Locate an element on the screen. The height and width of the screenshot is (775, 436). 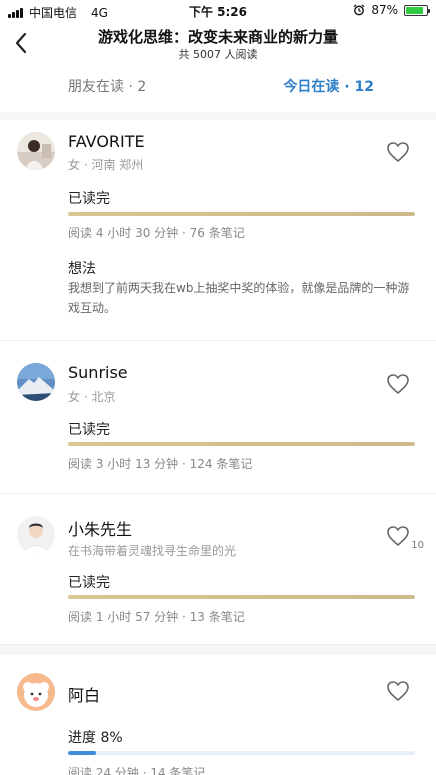
reader-tabs: 朋友在读 · 2 今日在读 · 12 is located at coordinates (218, 86).